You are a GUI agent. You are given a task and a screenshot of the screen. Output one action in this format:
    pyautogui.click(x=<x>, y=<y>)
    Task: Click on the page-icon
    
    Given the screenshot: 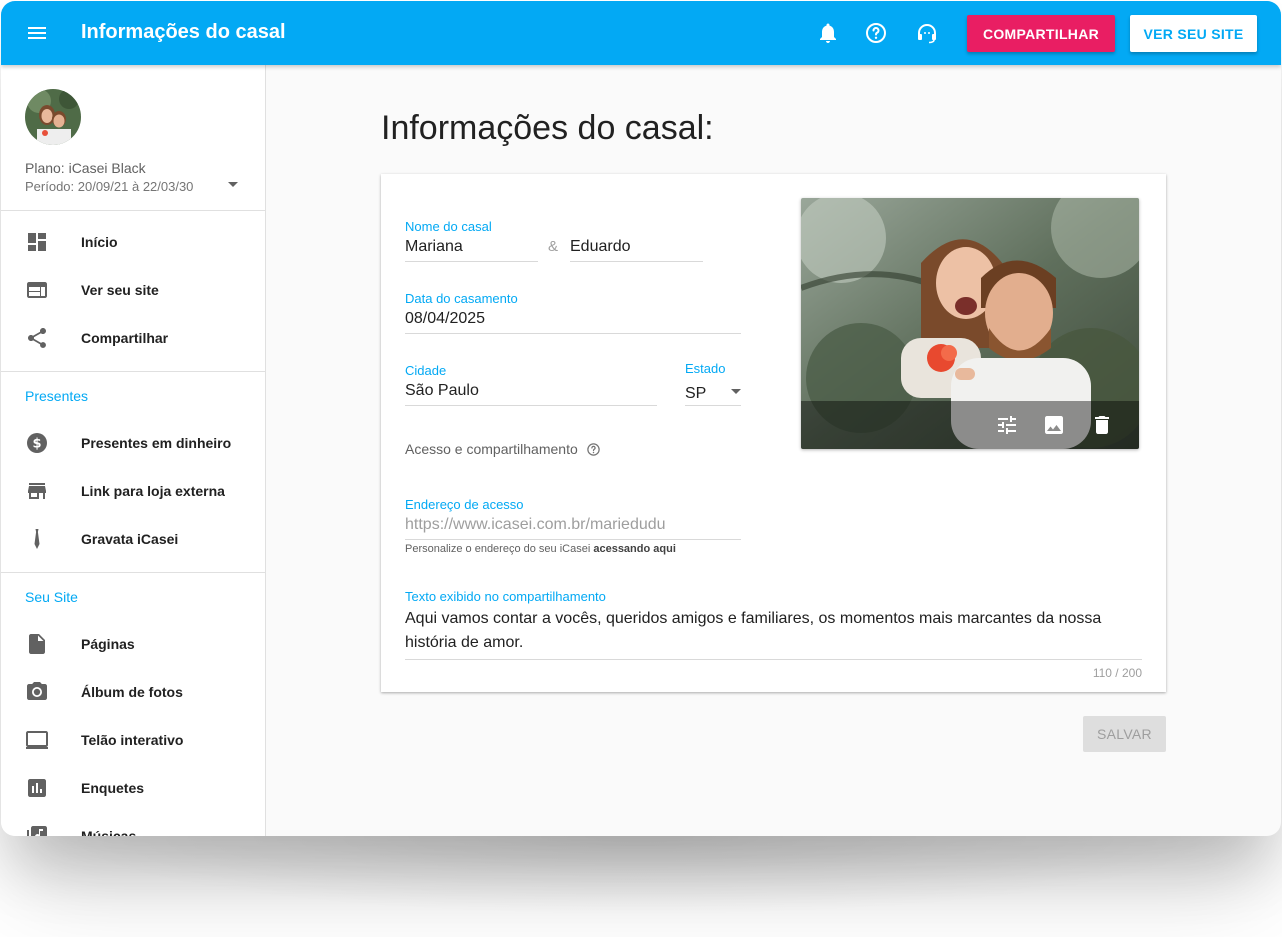 What is the action you would take?
    pyautogui.click(x=37, y=644)
    